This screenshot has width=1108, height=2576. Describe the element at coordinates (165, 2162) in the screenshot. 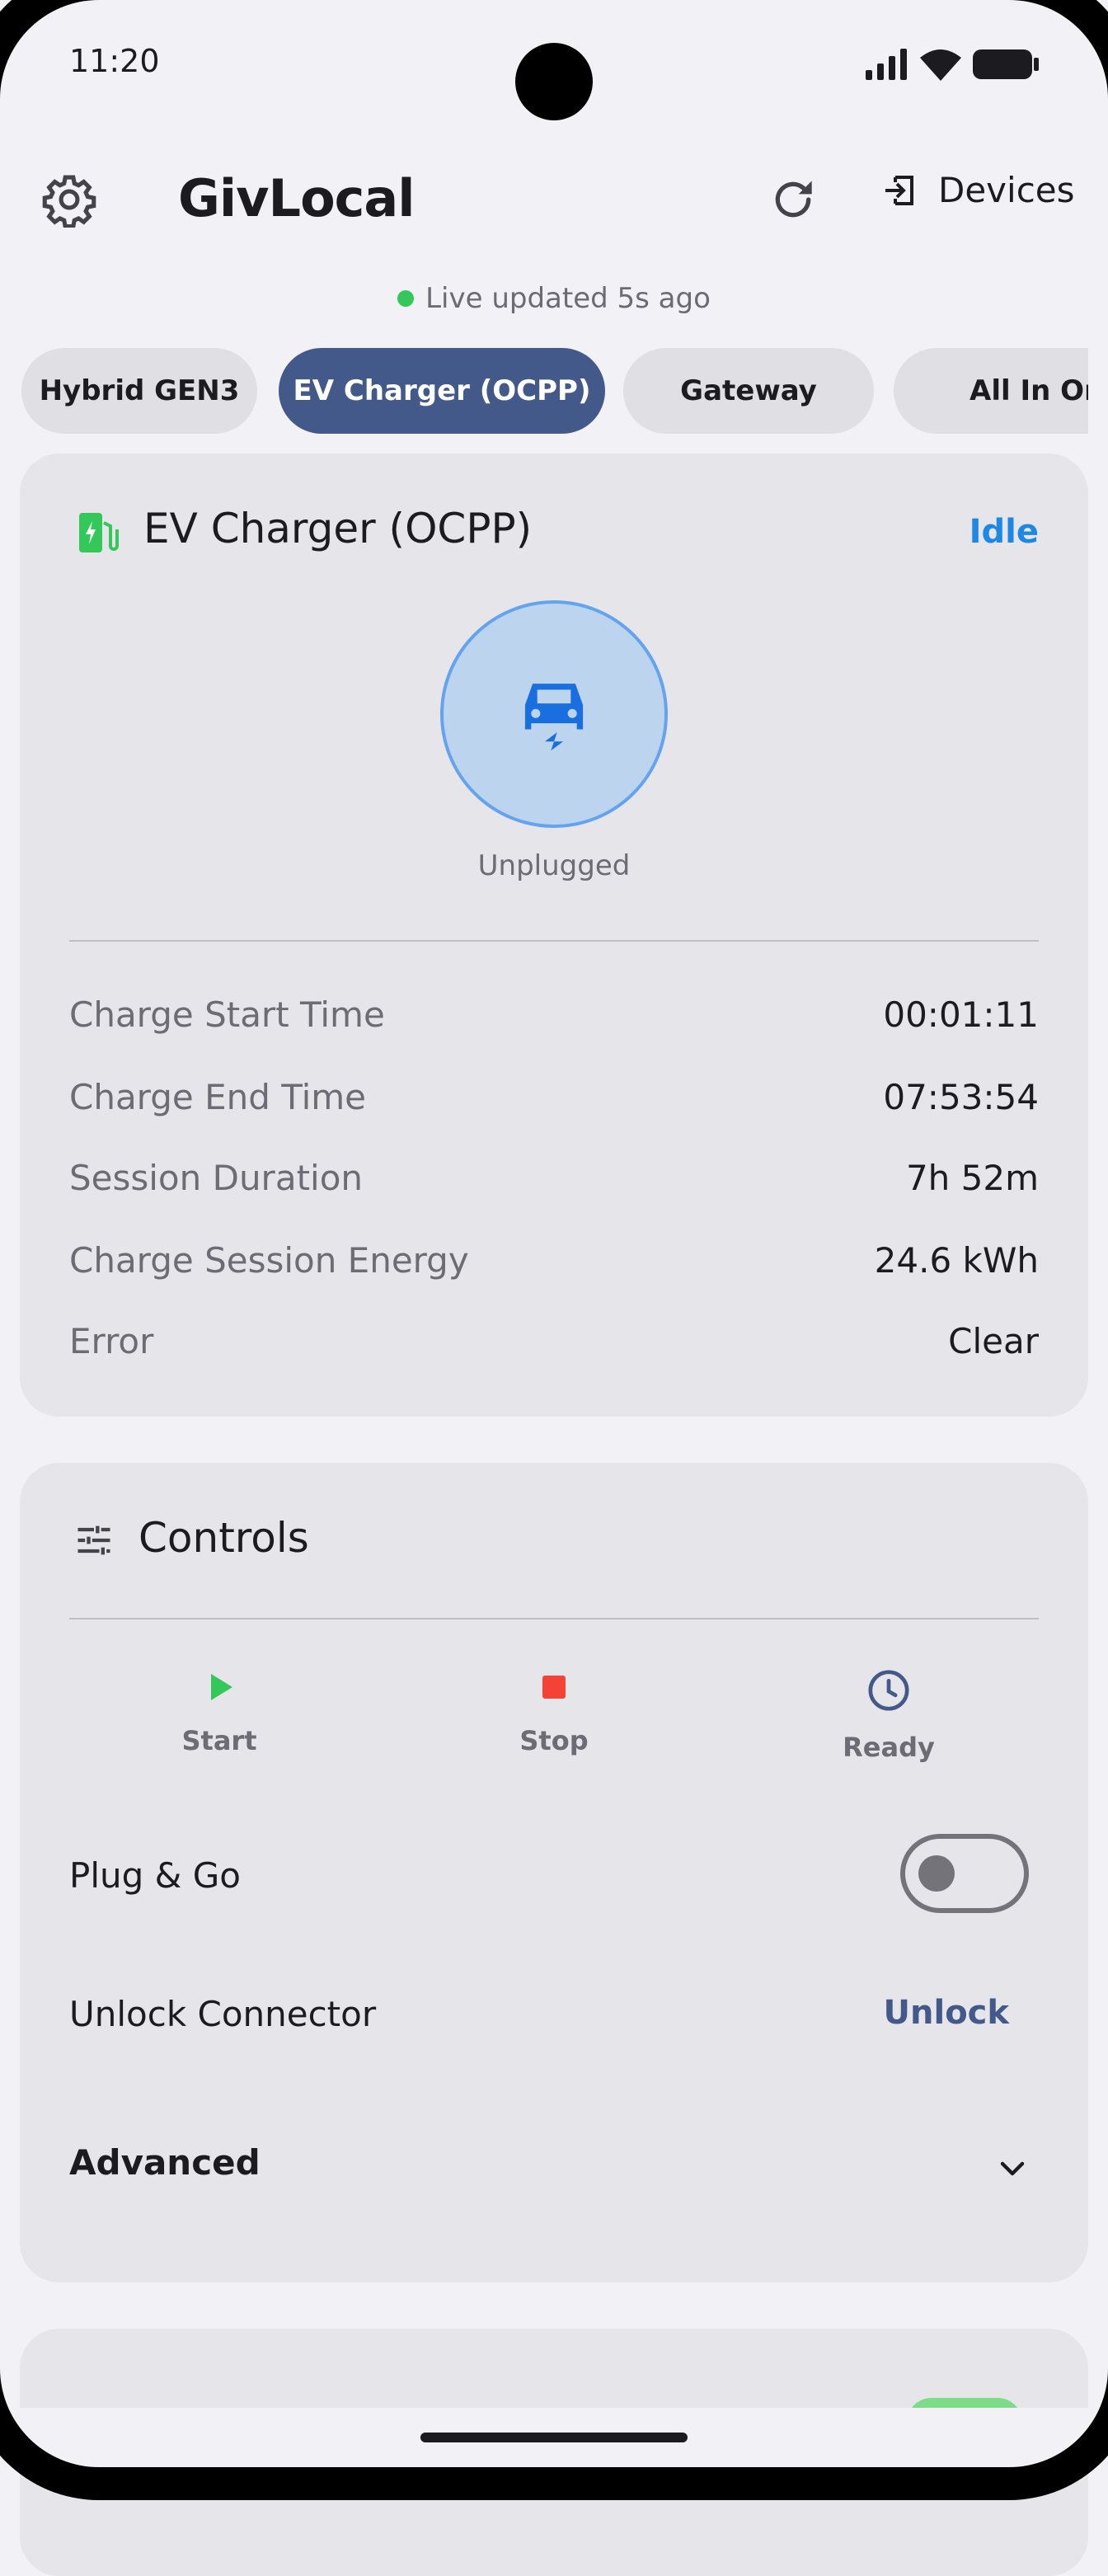

I see `advanced-label: Advanced` at that location.